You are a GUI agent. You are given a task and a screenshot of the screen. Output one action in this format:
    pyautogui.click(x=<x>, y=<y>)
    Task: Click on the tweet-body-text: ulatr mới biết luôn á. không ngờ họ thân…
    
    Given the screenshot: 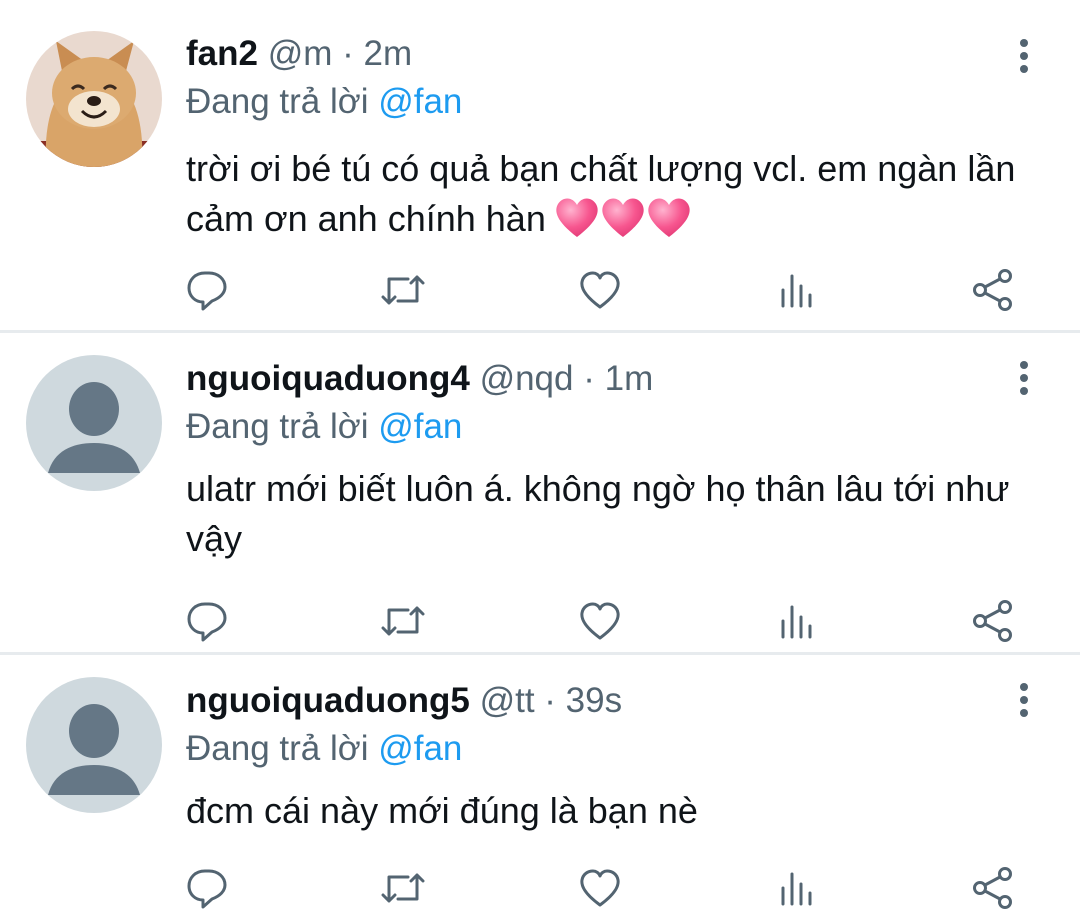 What is the action you would take?
    pyautogui.click(x=598, y=513)
    